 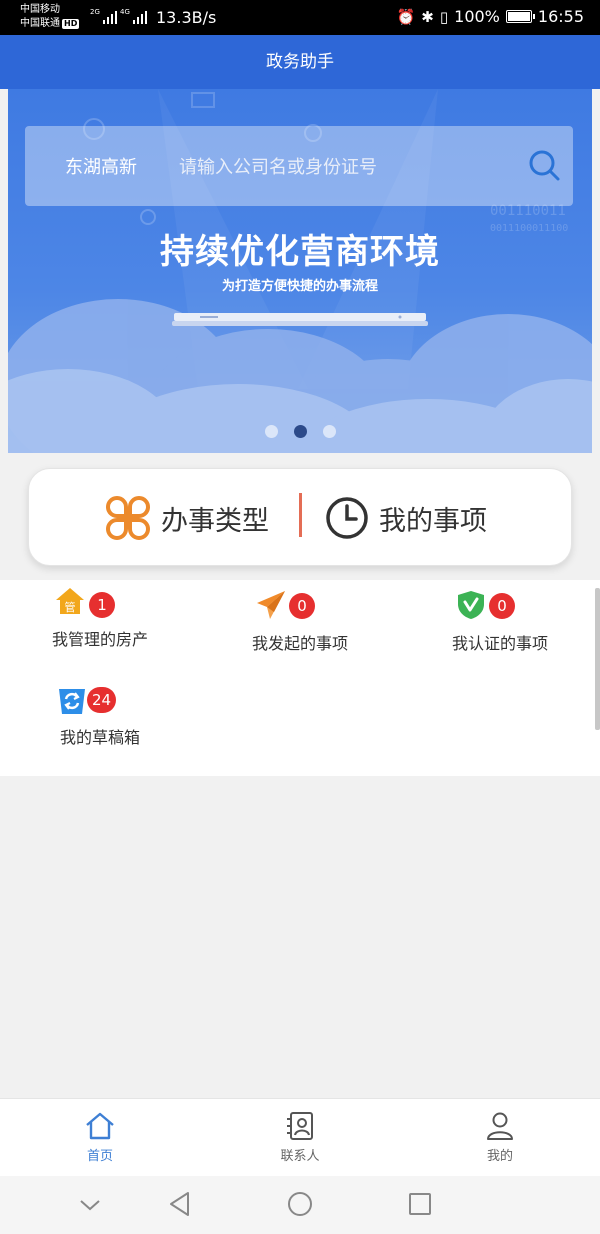 What do you see at coordinates (299, 643) in the screenshot?
I see `grid-item-label: 我发起的事项` at bounding box center [299, 643].